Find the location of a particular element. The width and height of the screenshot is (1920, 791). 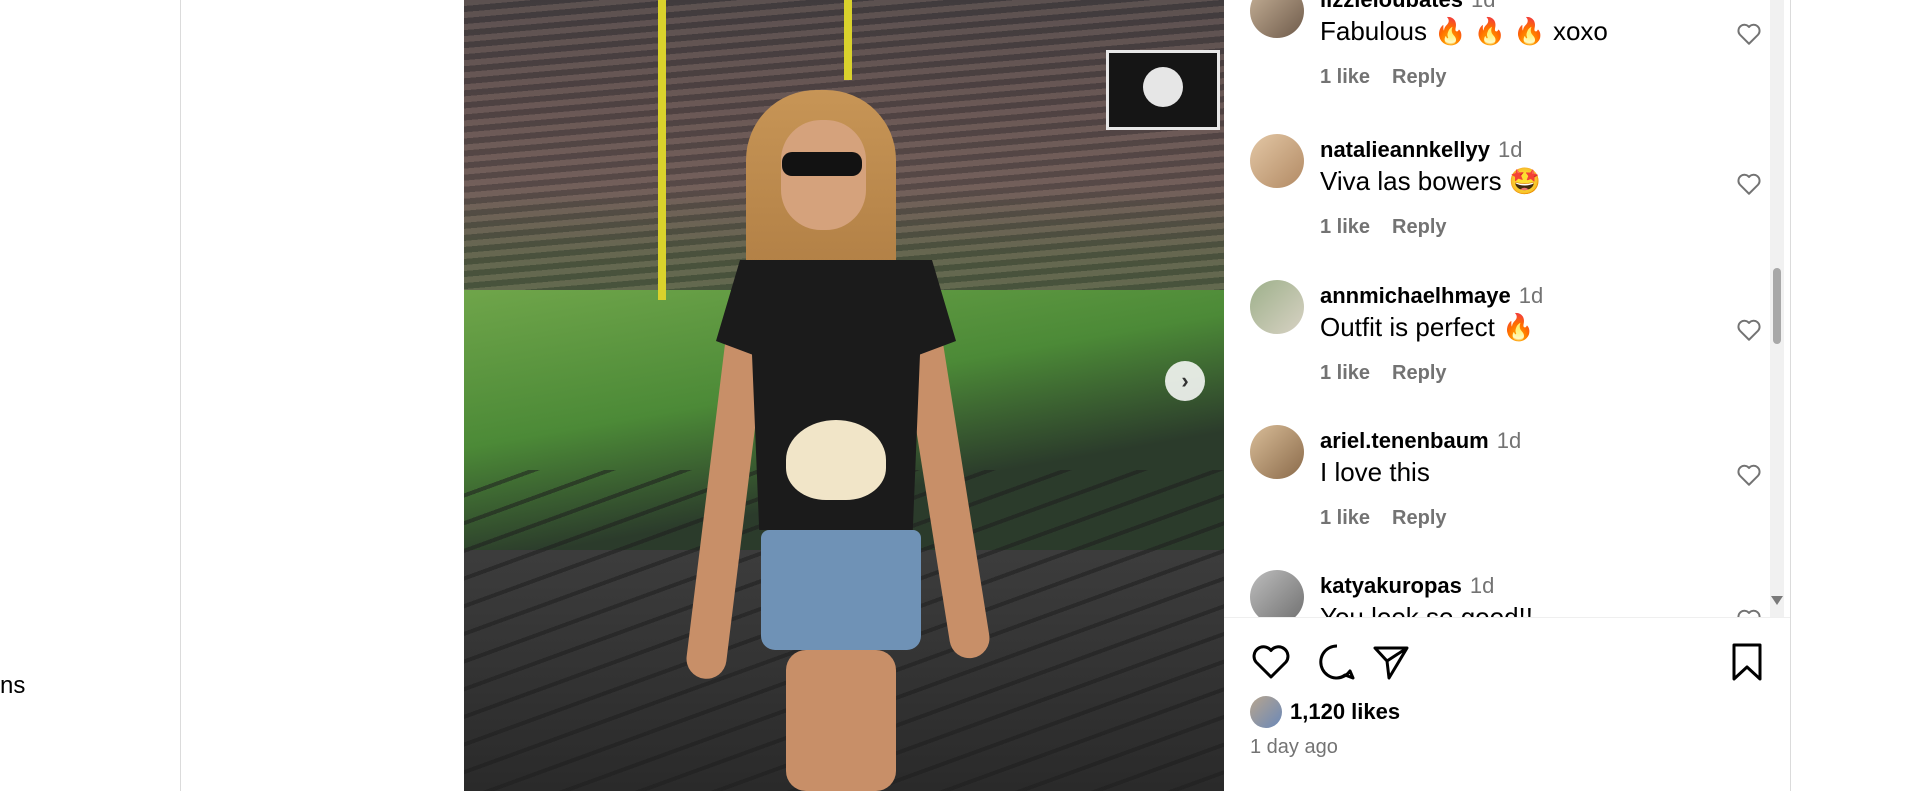

comment-item: katyakuropas 1d You look so good!! is located at coordinates (1506, 593).